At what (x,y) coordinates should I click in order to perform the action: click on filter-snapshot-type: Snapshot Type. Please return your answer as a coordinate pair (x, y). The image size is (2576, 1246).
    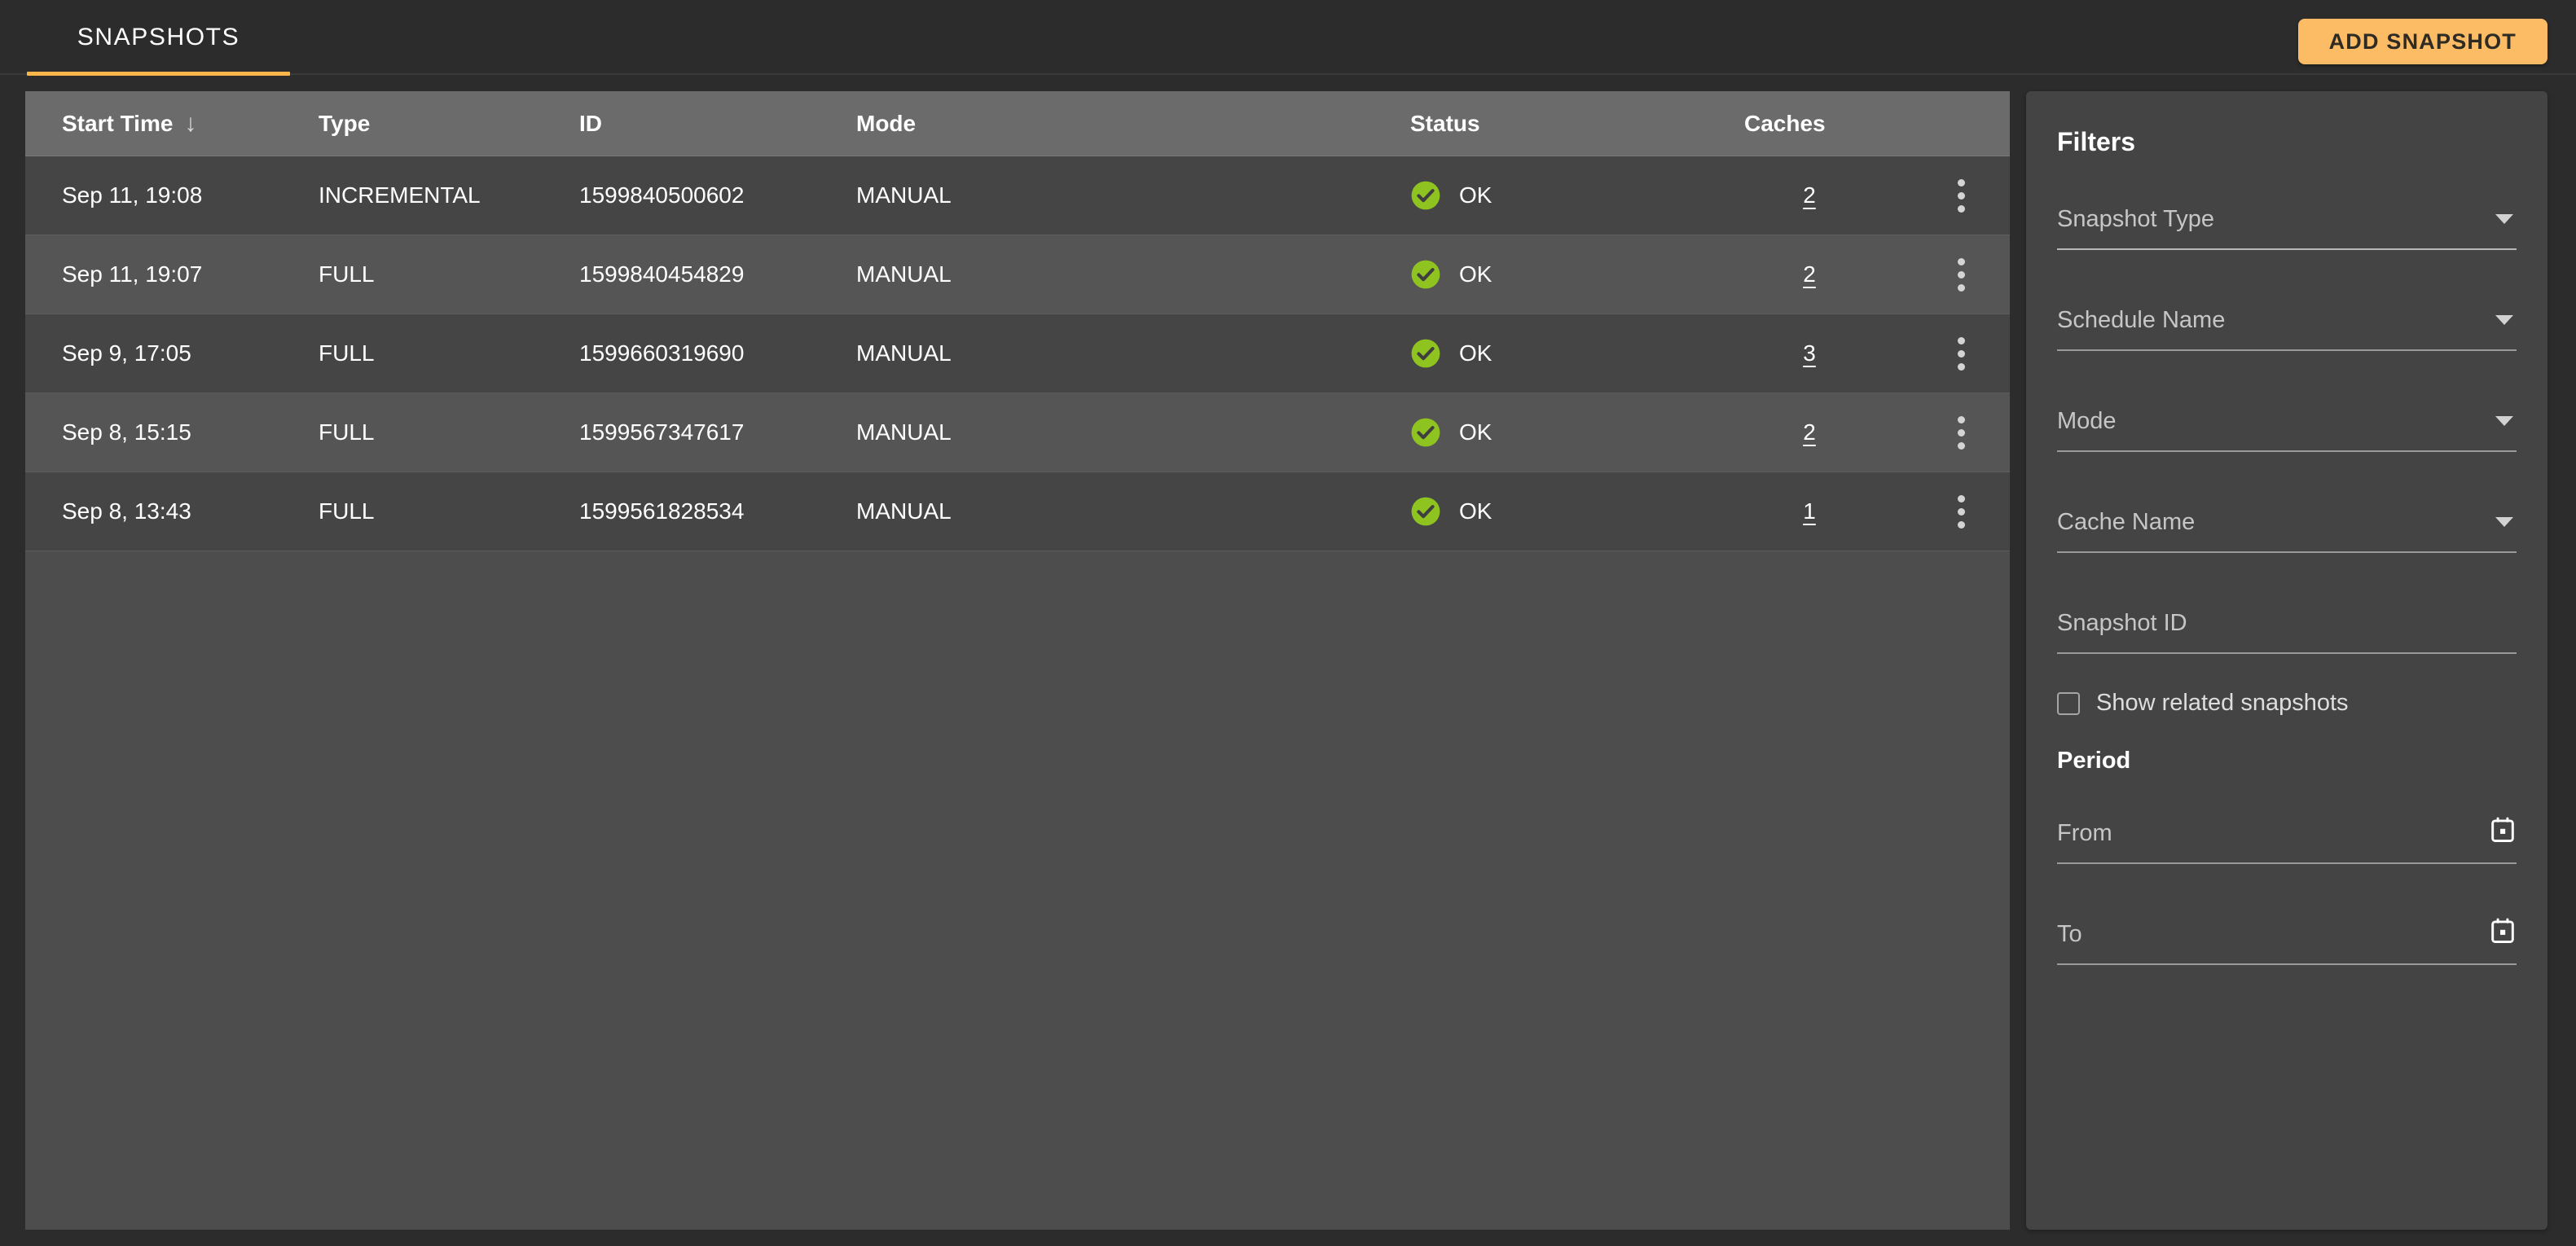
    Looking at the image, I should click on (2287, 229).